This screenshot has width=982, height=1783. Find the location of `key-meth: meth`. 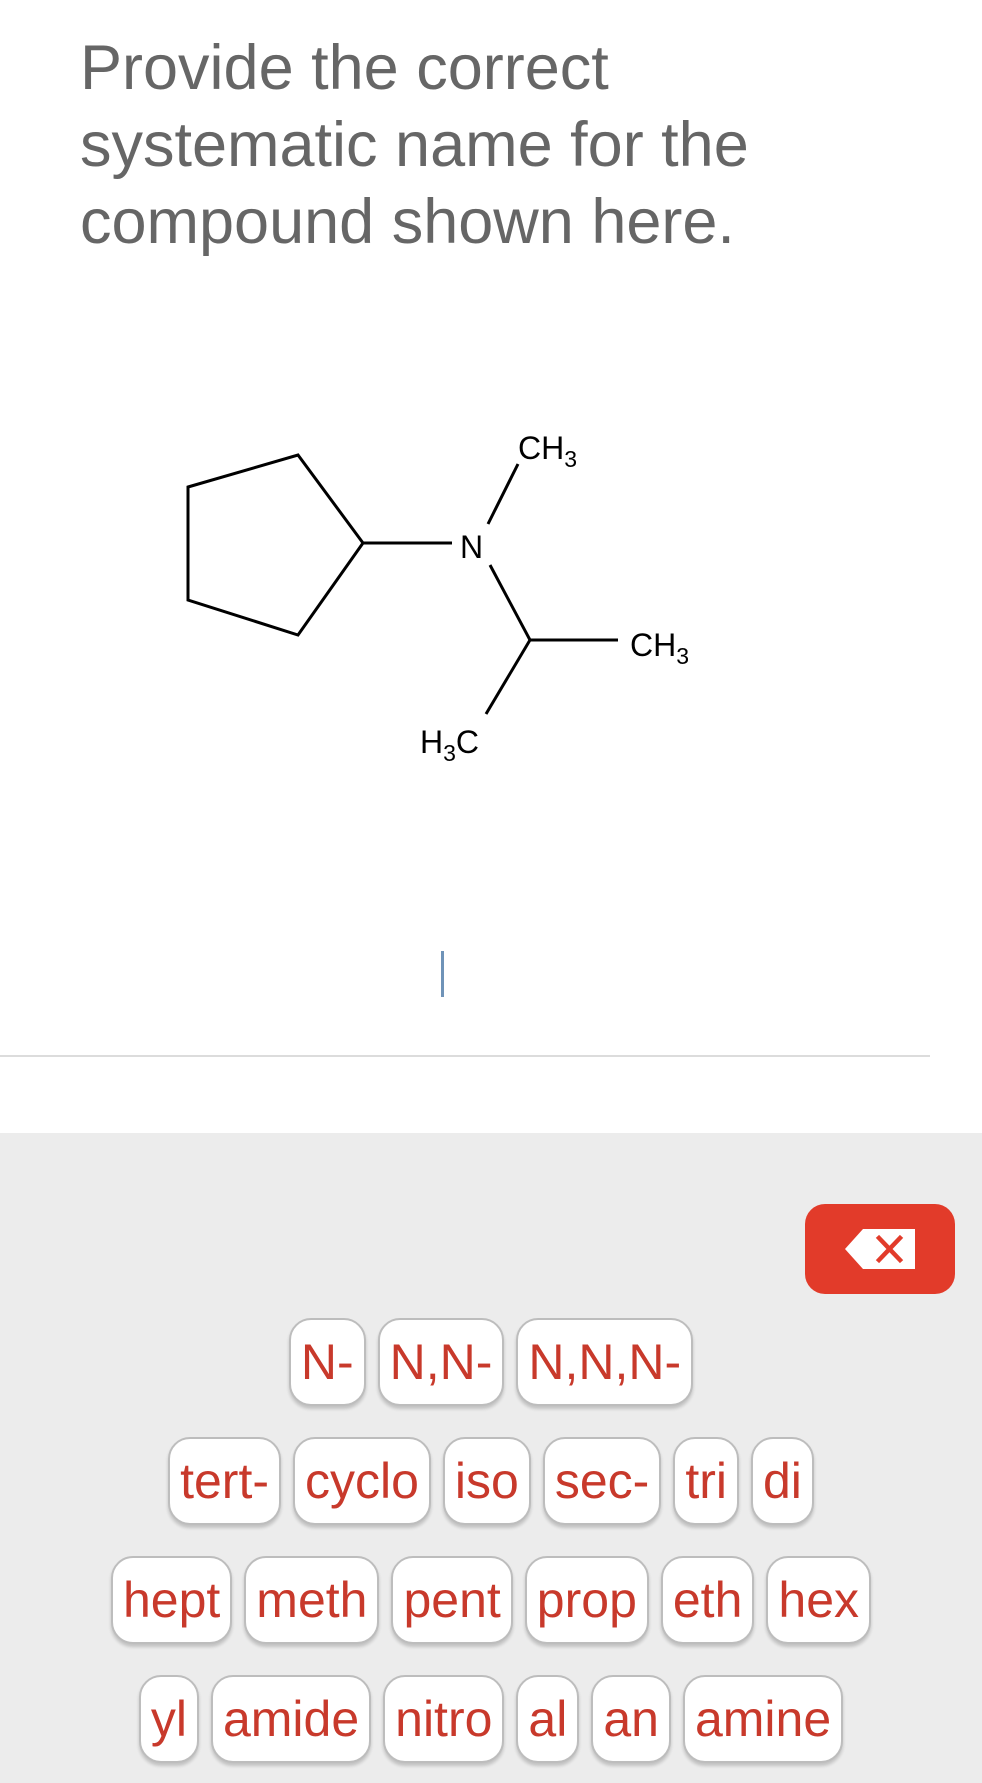

key-meth: meth is located at coordinates (312, 1600).